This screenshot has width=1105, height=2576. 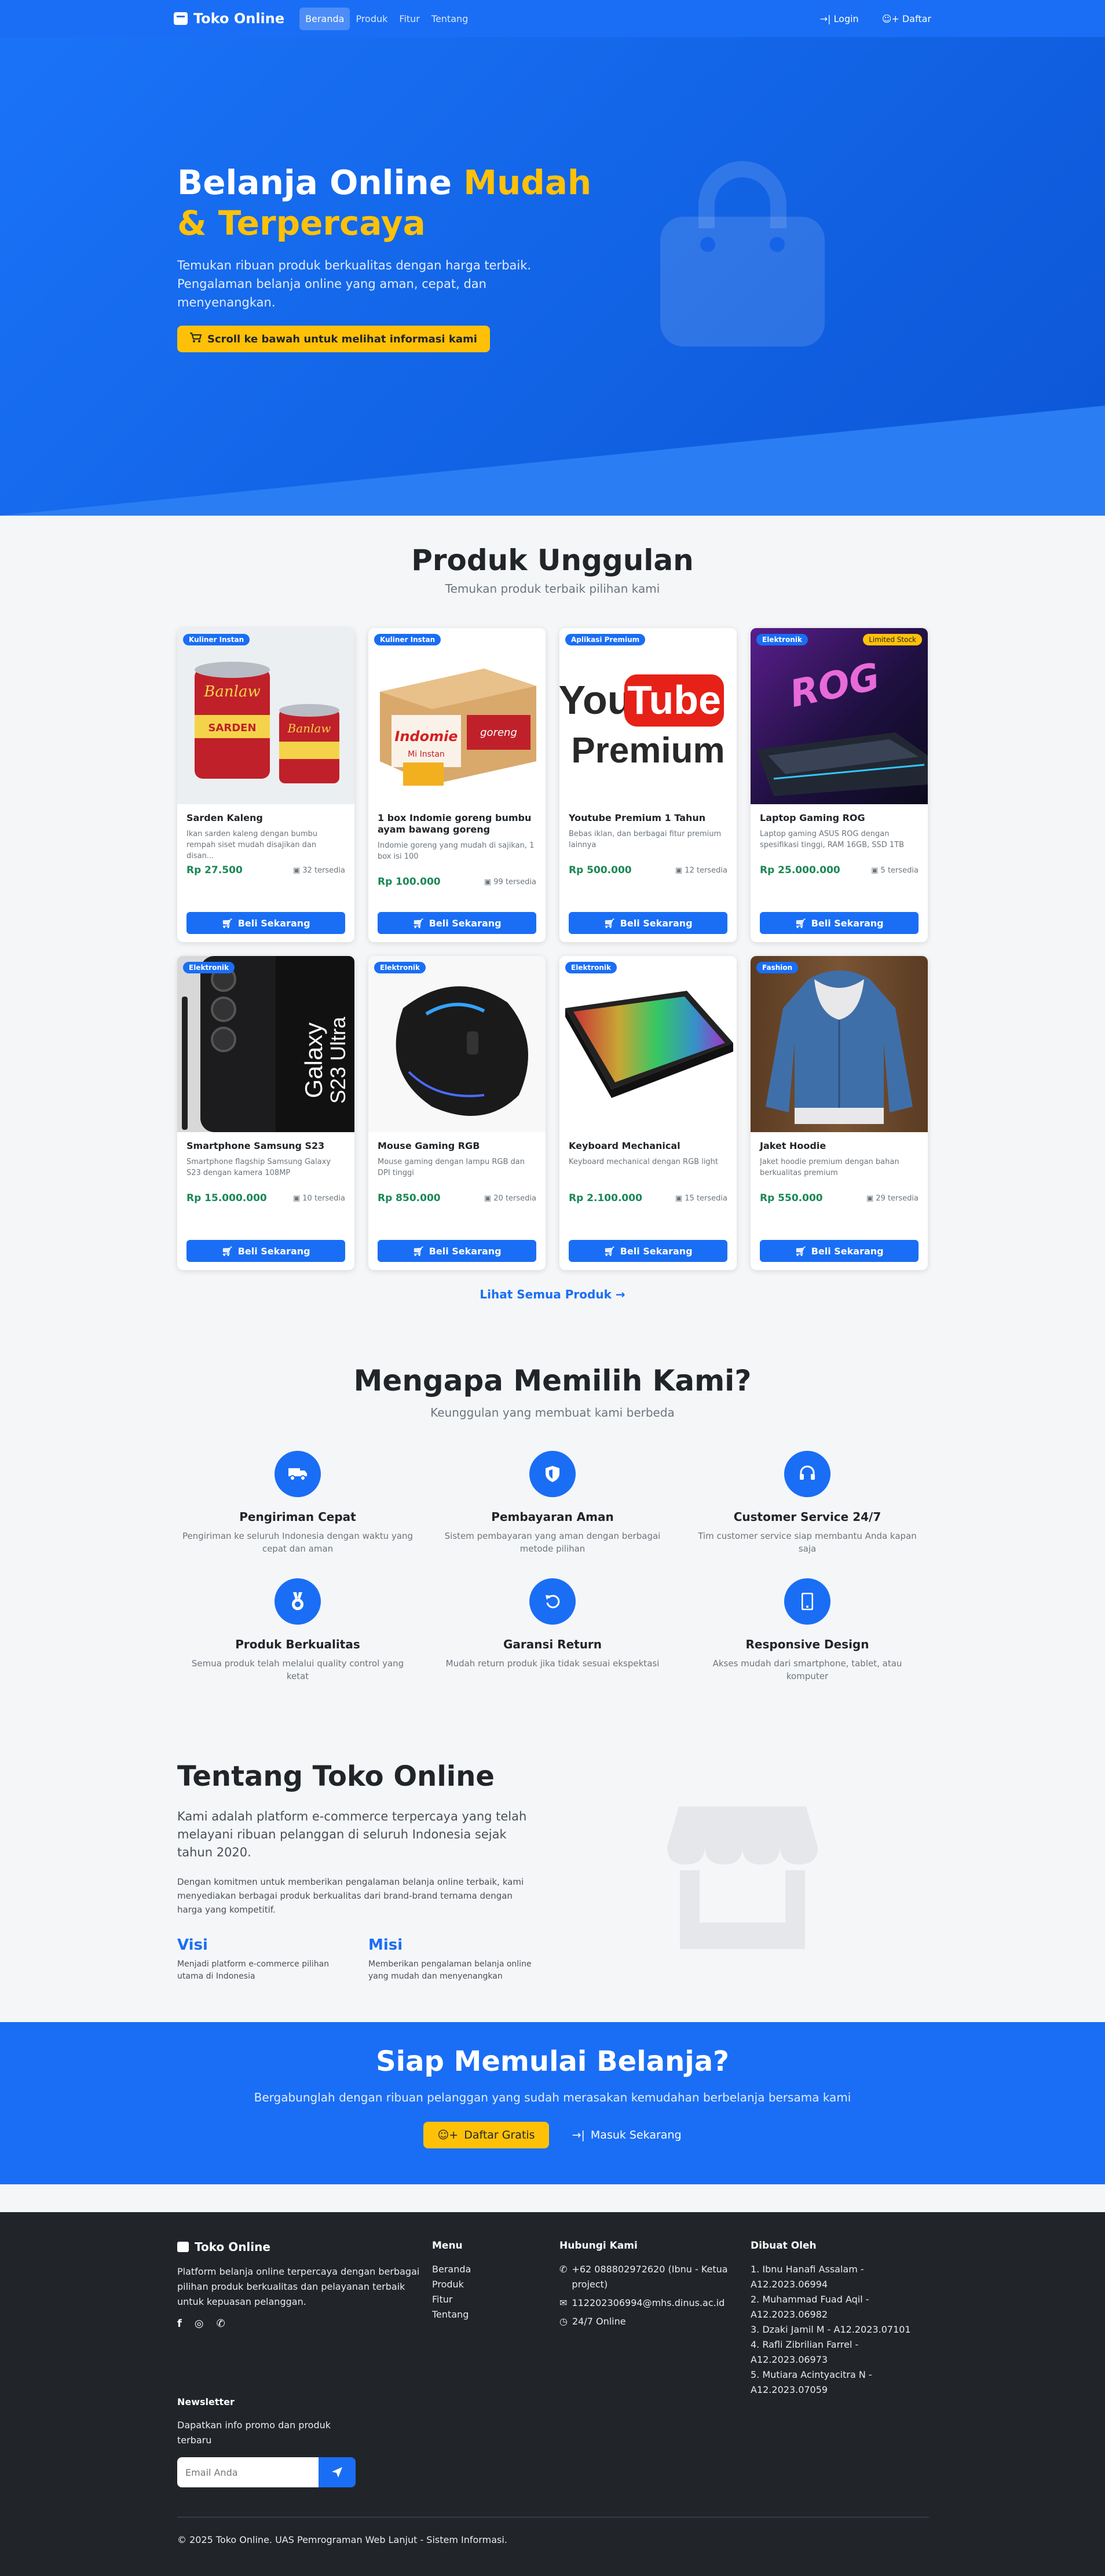 I want to click on product-price: Rp 850.000, so click(x=409, y=1198).